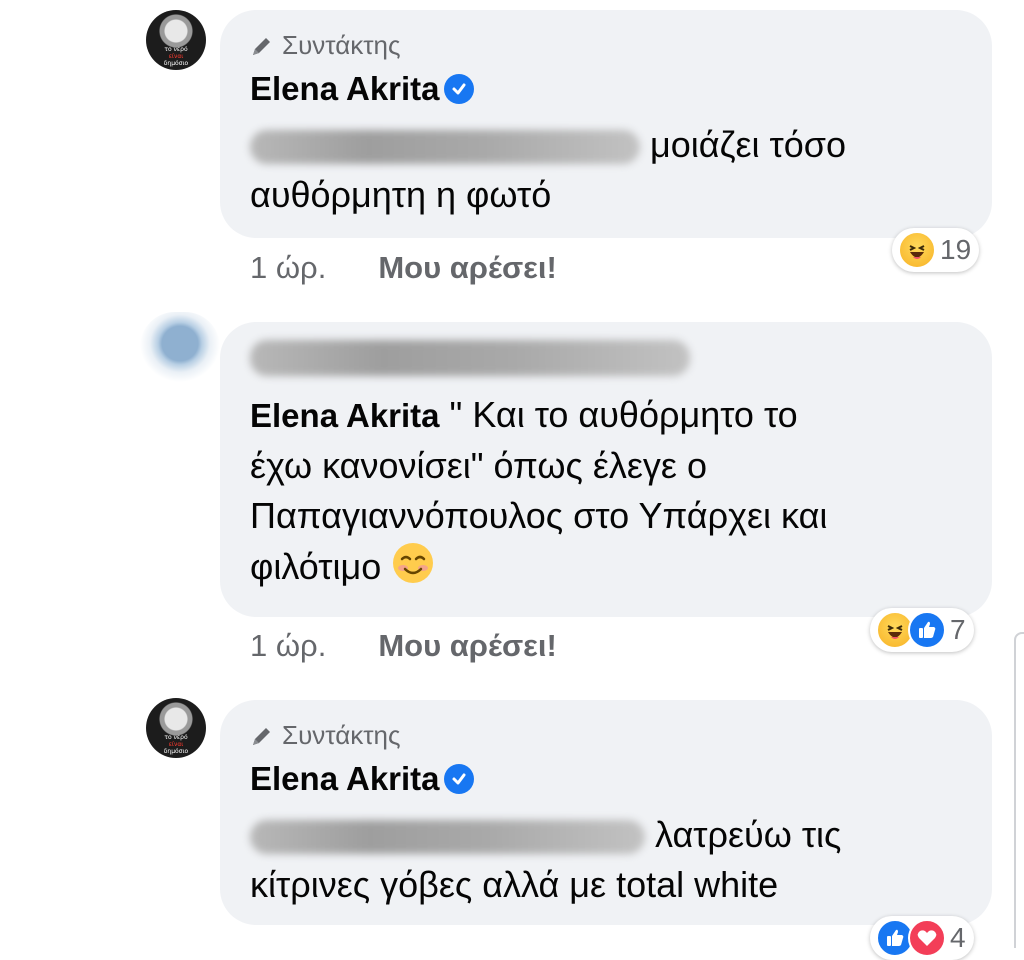  Describe the element at coordinates (514, 884) in the screenshot. I see `comment-text-line: κίτρινες γόβες αλλά με total white` at that location.